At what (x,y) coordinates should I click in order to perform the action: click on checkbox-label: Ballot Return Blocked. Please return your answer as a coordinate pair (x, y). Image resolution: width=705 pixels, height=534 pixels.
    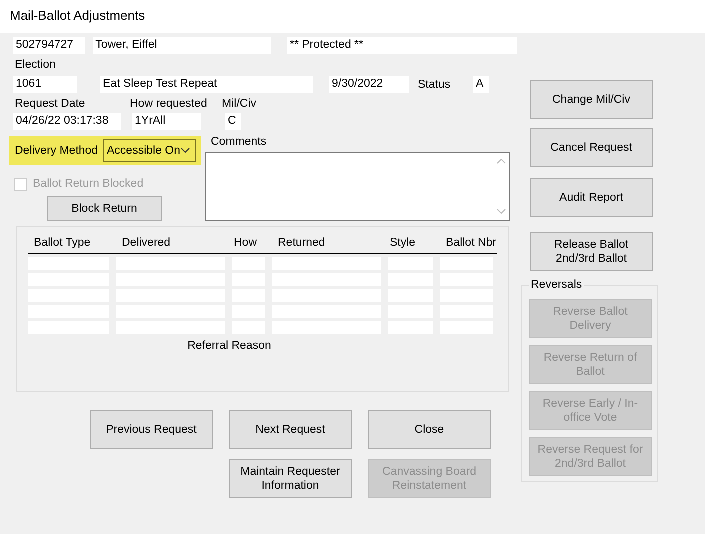
    Looking at the image, I should click on (88, 184).